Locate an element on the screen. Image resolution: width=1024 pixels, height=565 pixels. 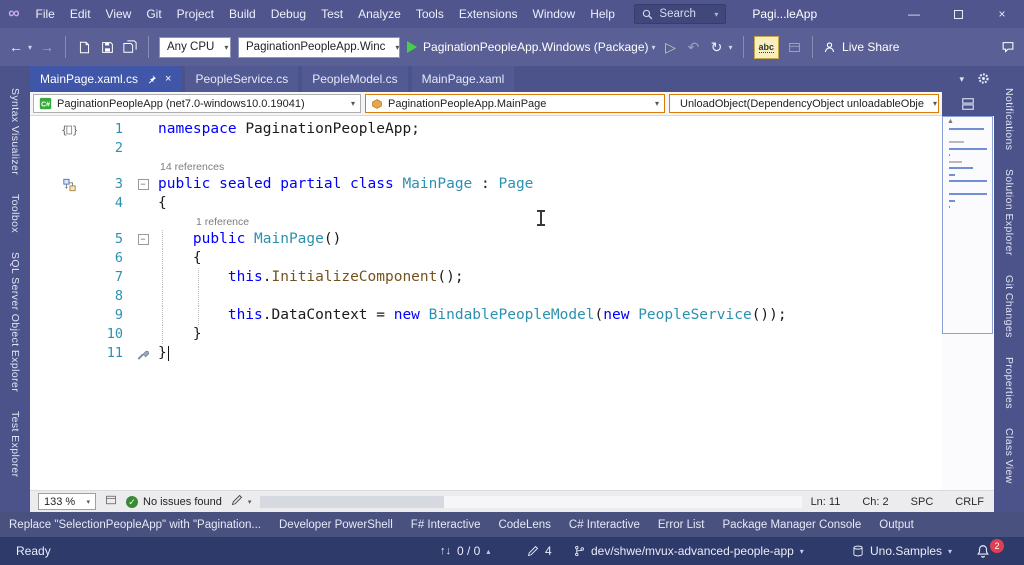
branch-selector: dev/shwe/mvux-advanced-people-app ▾ is located at coordinates (689, 551).